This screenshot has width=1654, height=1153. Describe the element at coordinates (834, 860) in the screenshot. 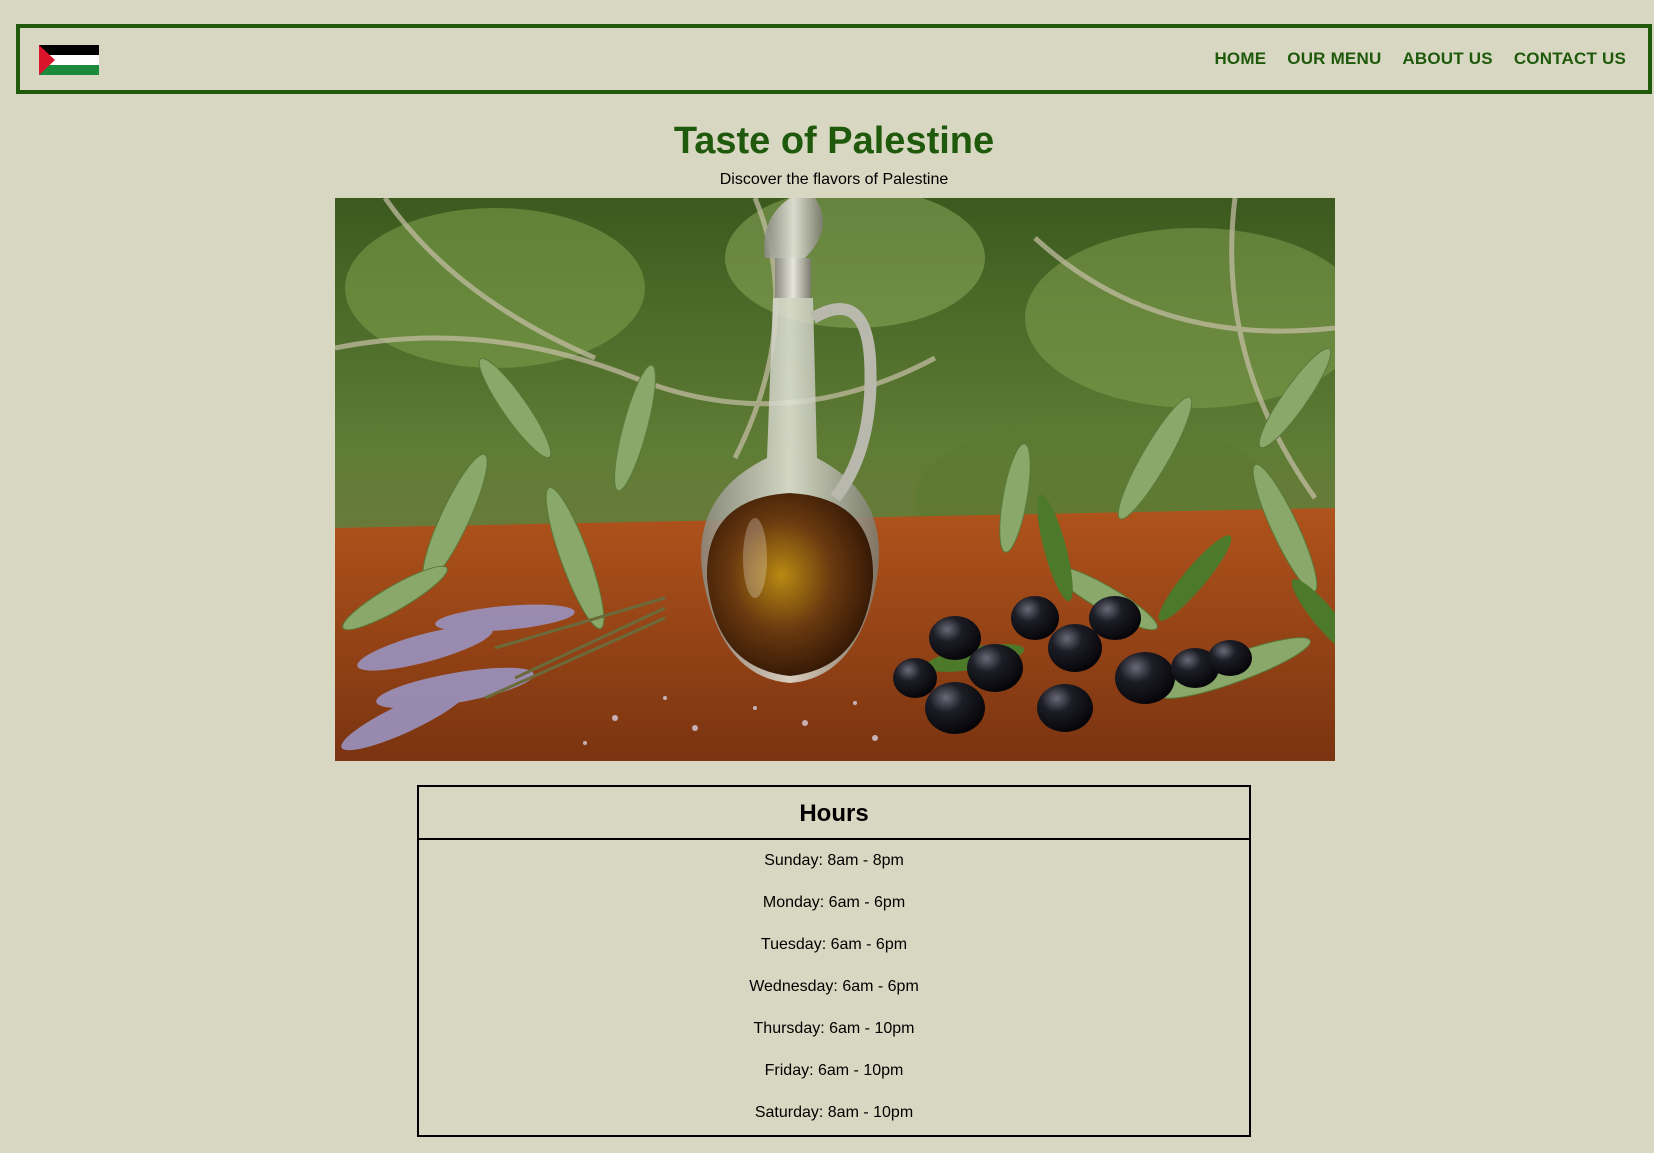

I see `hours-item-sunday: Sunday: 8am - 8pm` at that location.